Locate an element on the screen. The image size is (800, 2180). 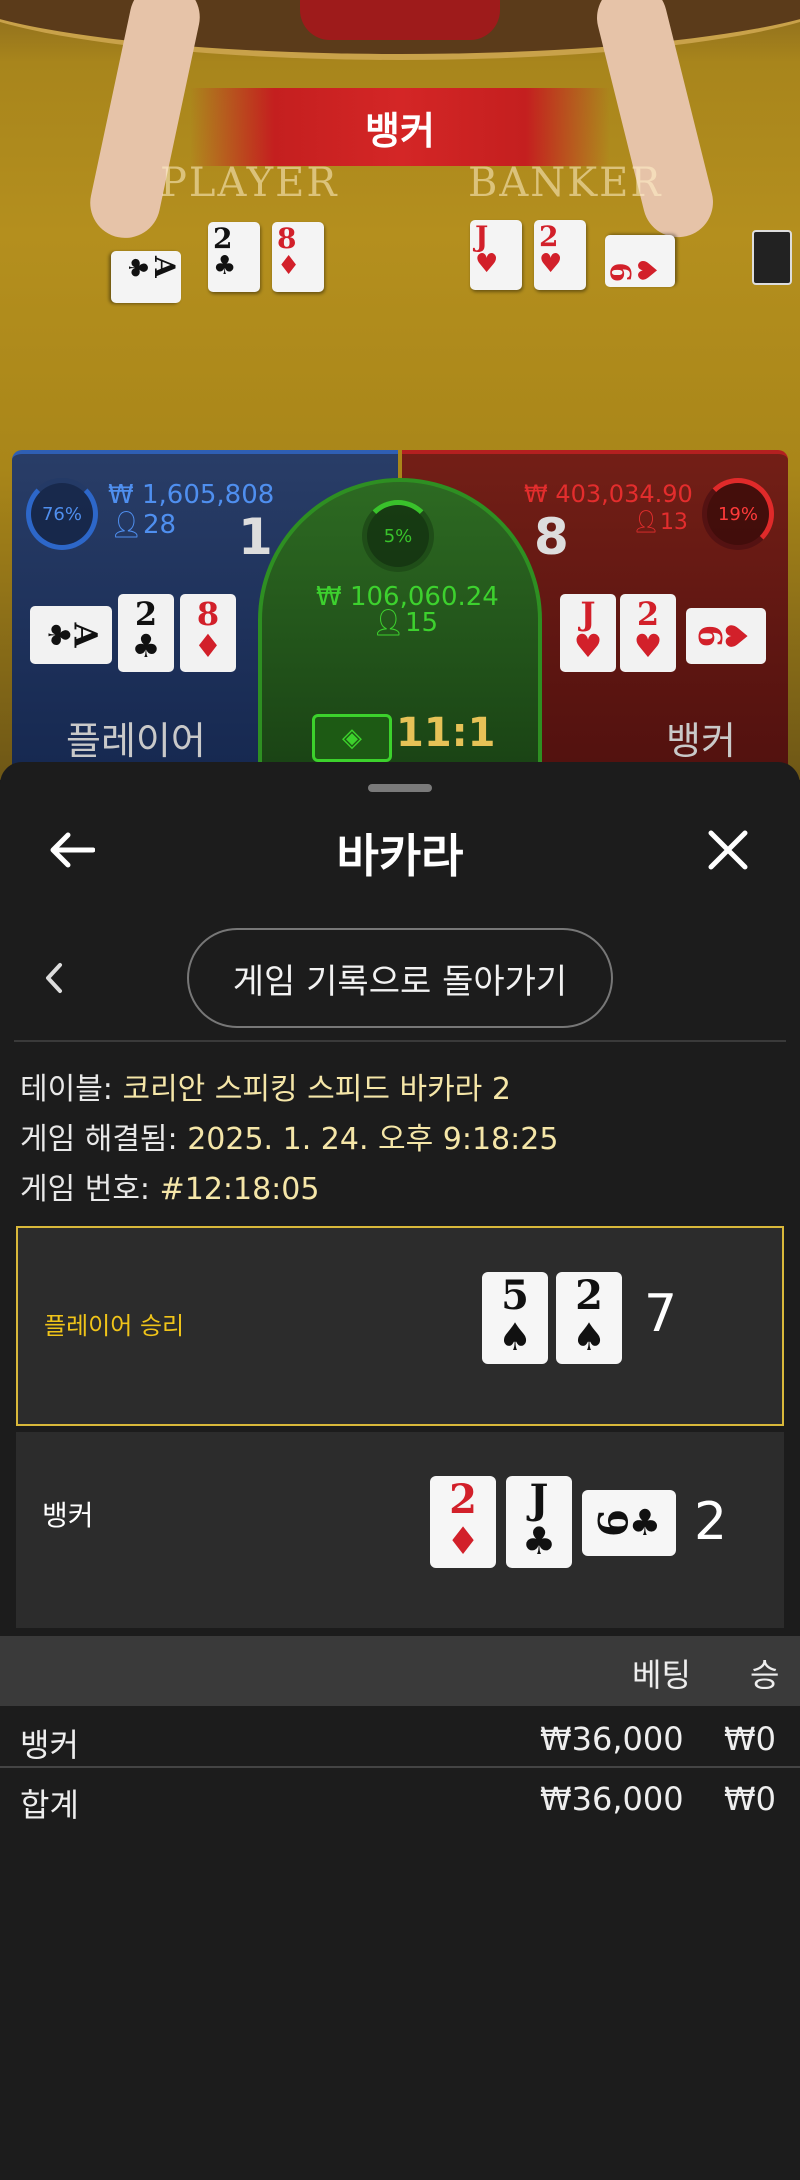
banker-total-amount: ₩ 403,034.90 is located at coordinates (608, 494).